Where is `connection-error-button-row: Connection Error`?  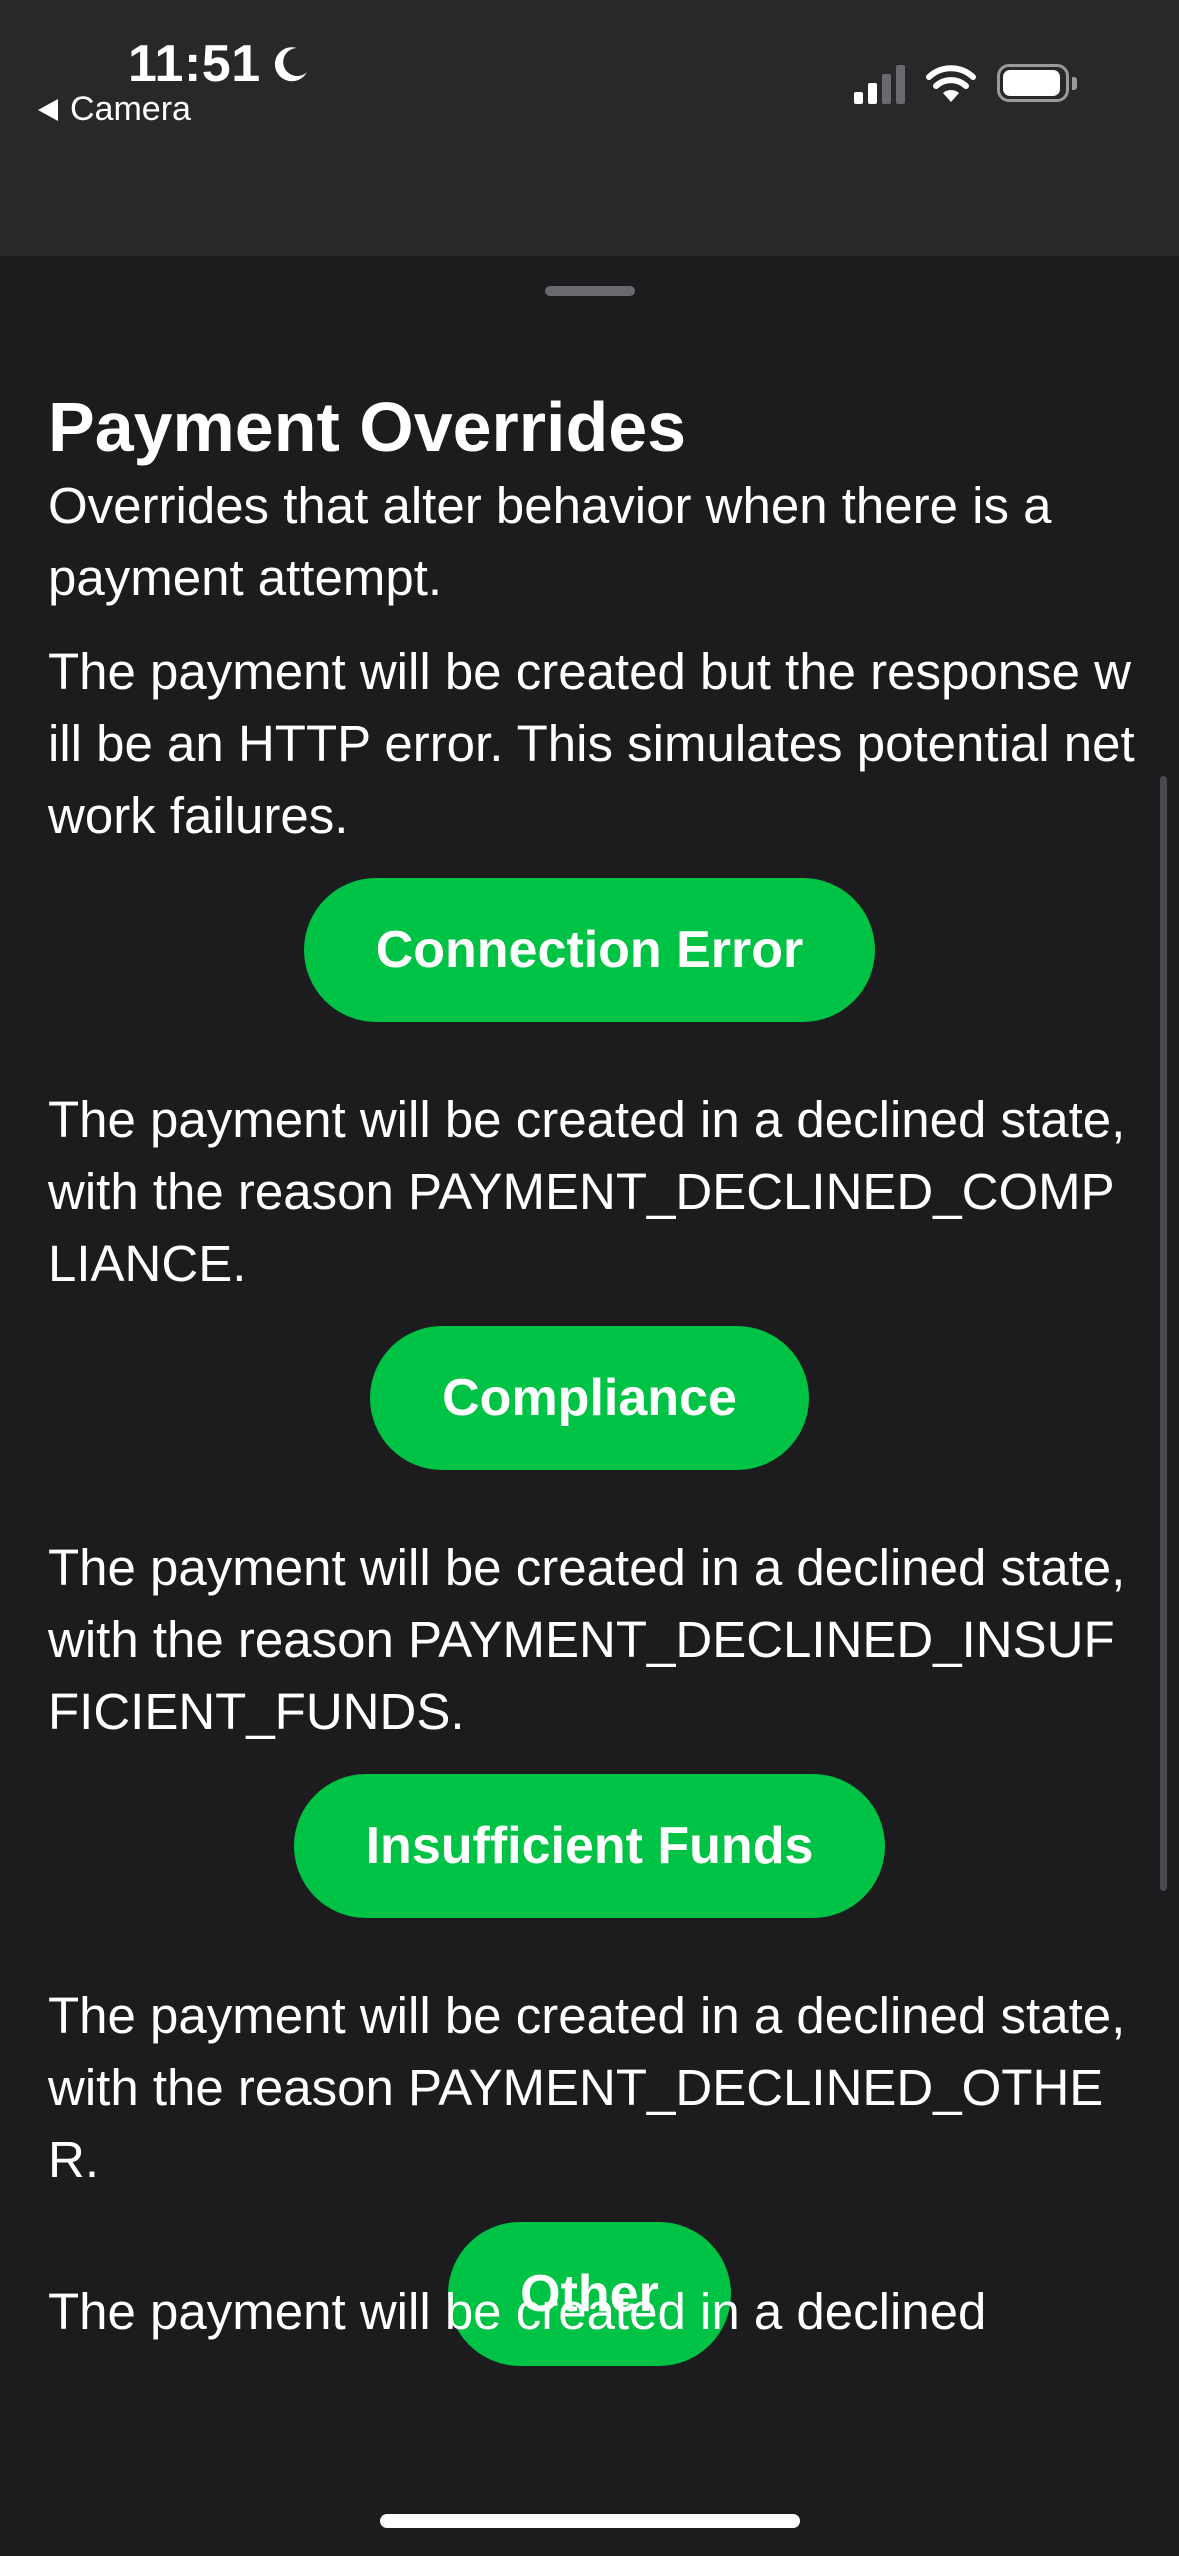
connection-error-button-row: Connection Error is located at coordinates (589, 950).